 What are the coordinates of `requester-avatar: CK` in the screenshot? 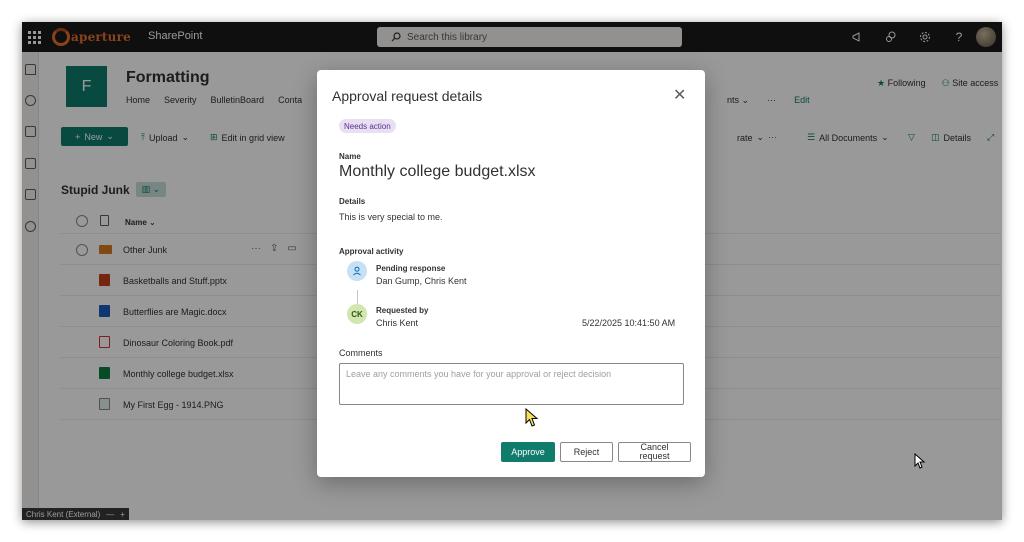 It's located at (357, 314).